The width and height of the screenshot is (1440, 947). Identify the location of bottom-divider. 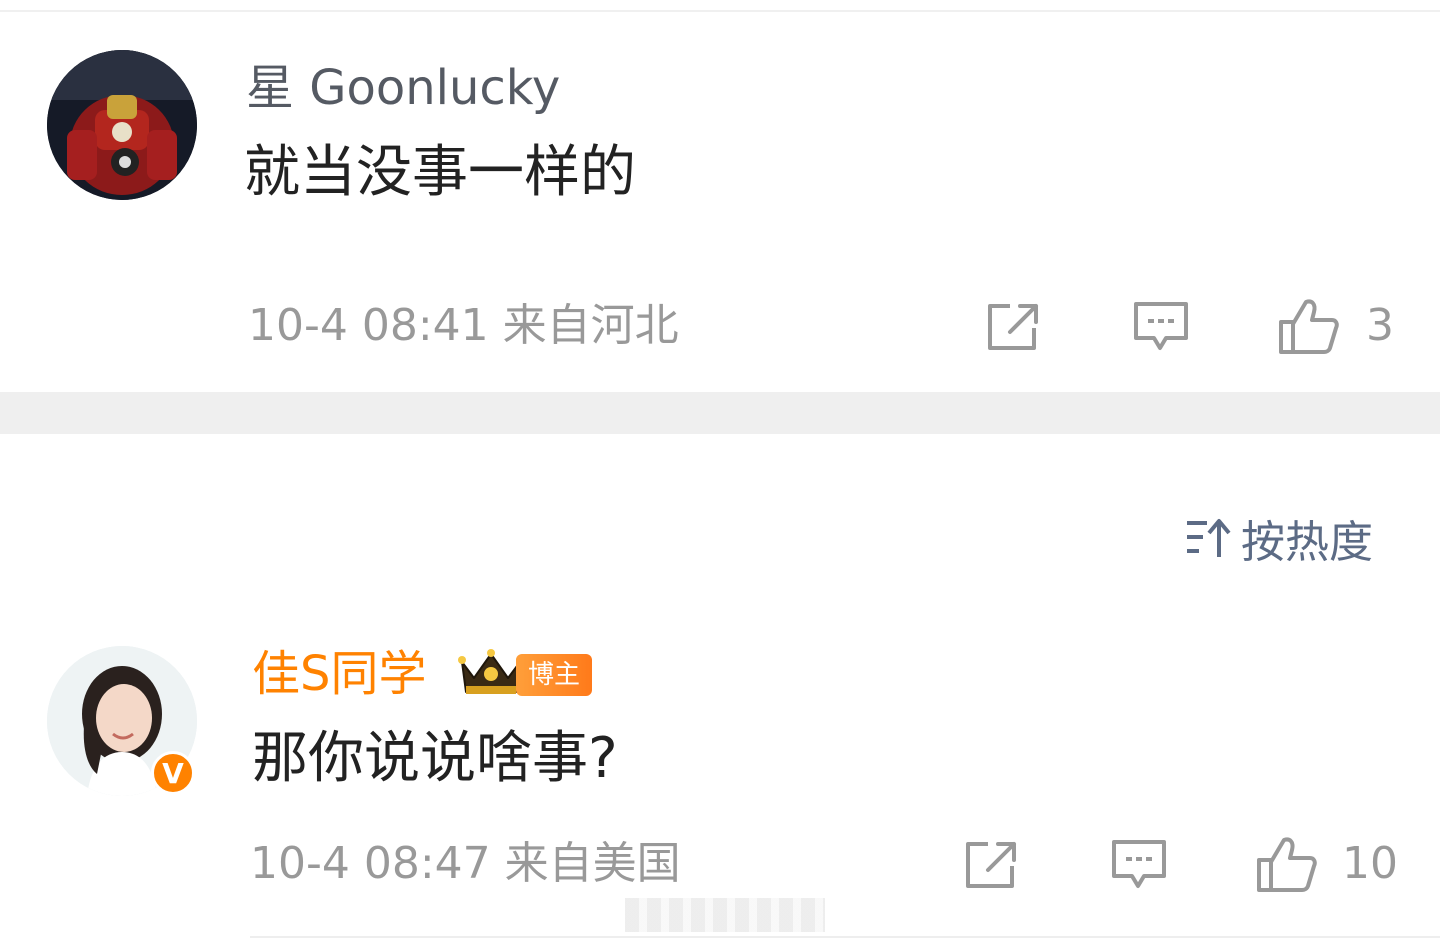
(845, 937).